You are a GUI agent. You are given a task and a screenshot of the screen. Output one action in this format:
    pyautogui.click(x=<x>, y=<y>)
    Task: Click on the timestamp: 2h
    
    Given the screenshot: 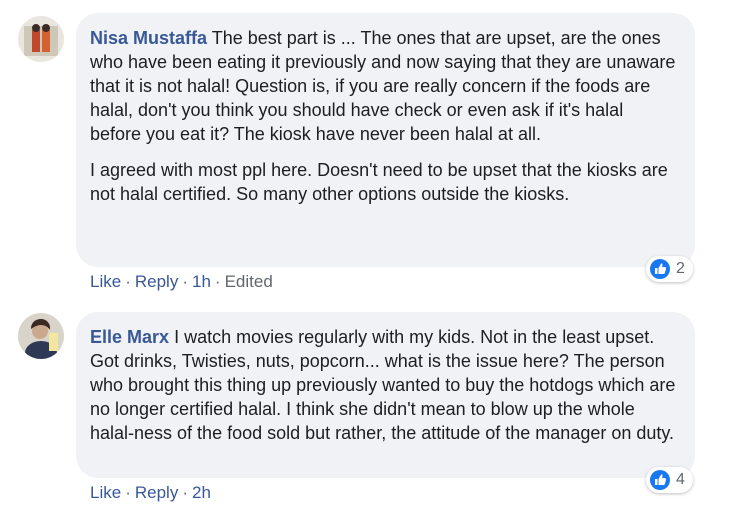 What is the action you would take?
    pyautogui.click(x=201, y=492)
    